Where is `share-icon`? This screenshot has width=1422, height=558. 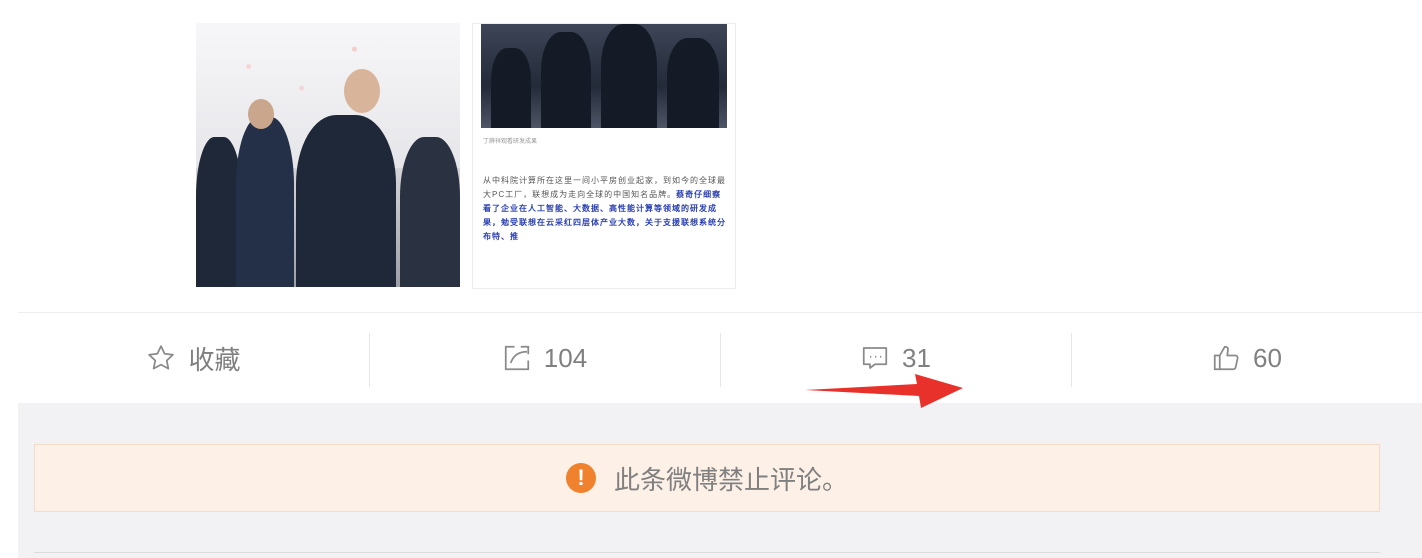
share-icon is located at coordinates (517, 358).